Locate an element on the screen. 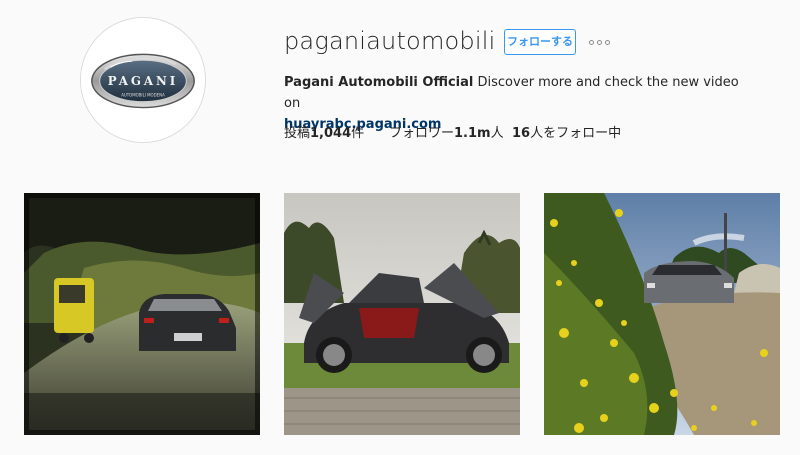 This screenshot has height=455, width=800. following-stat: 16人をフォロー中 is located at coordinates (566, 131).